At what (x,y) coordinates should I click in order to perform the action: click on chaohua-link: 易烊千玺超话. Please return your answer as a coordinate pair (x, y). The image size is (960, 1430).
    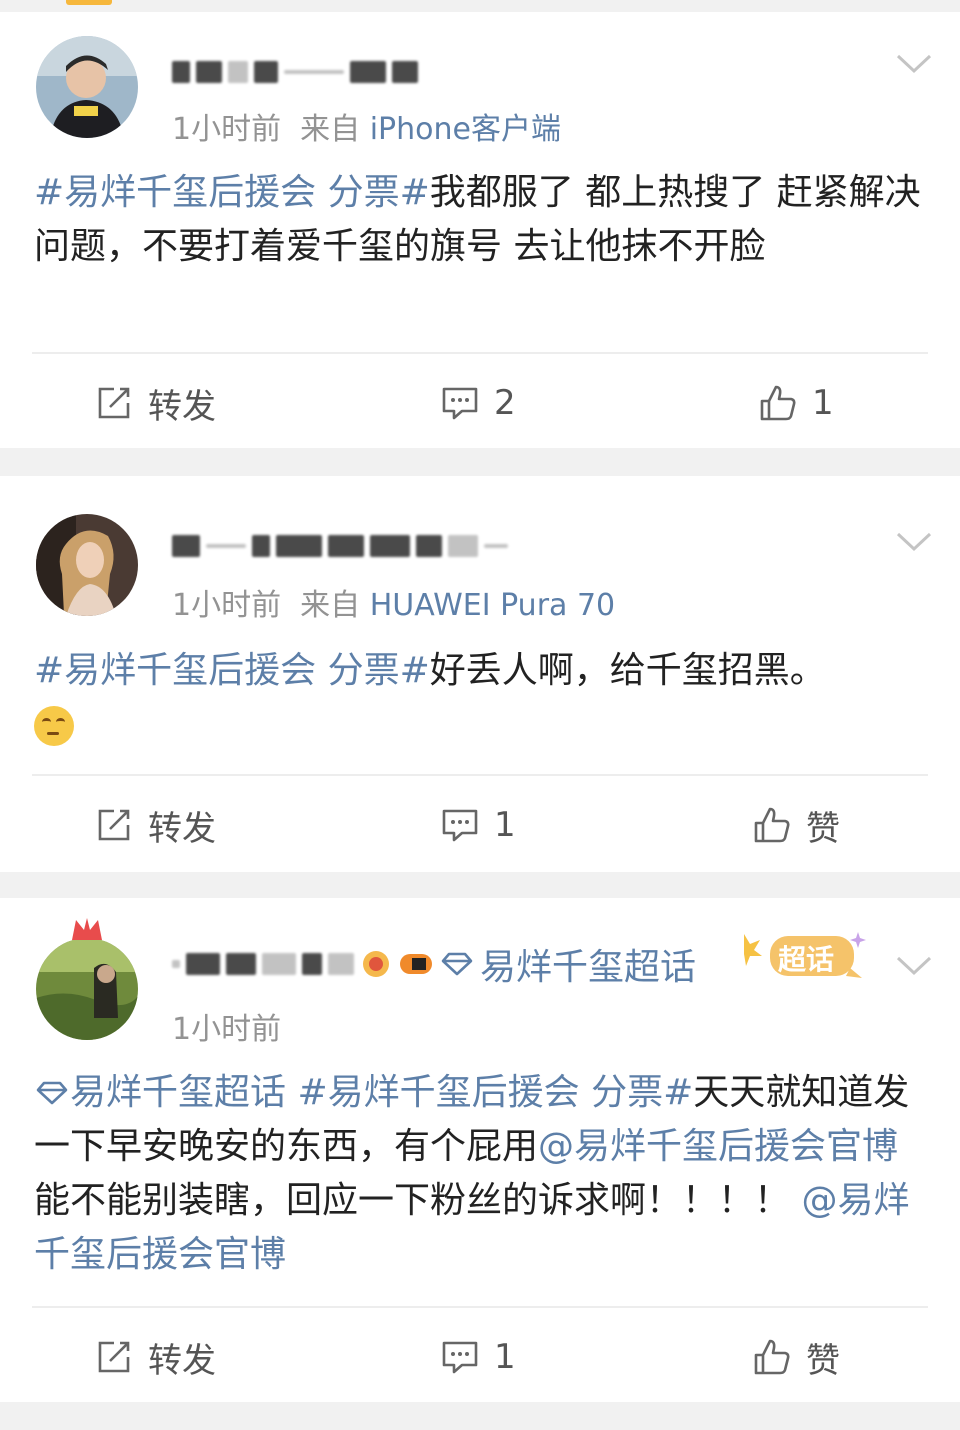
    Looking at the image, I should click on (588, 964).